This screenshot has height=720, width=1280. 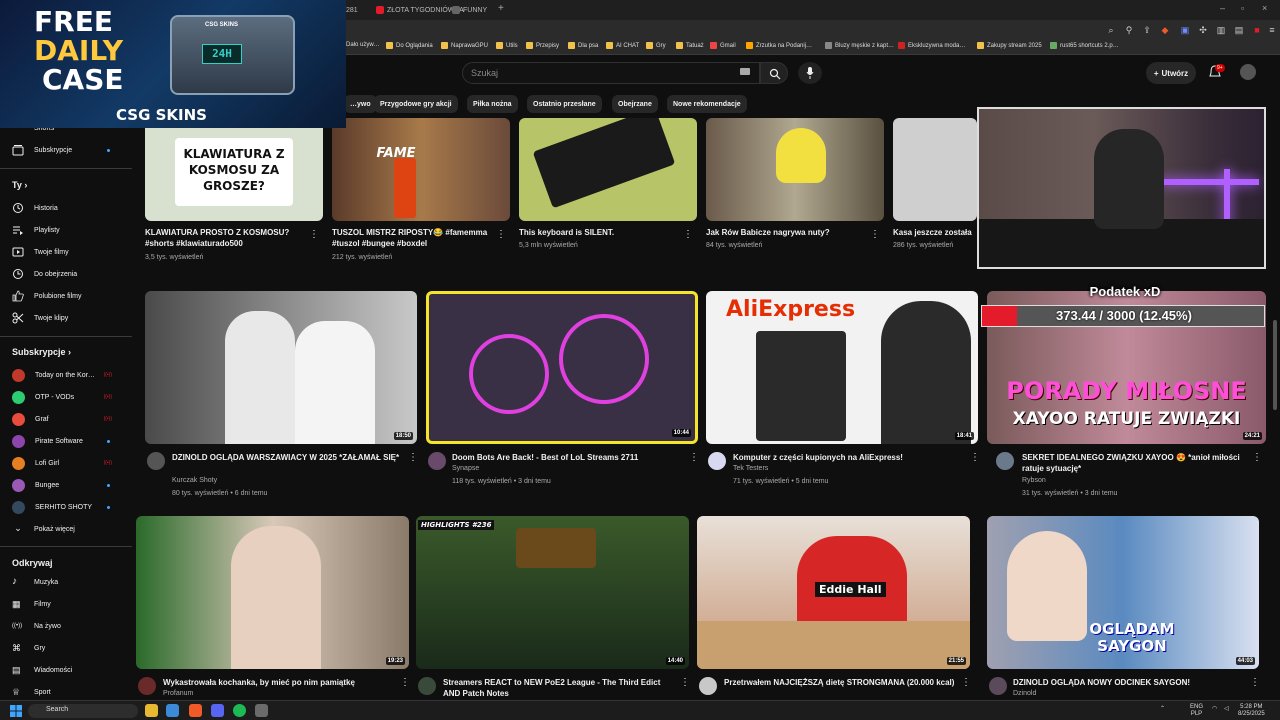 What do you see at coordinates (41, 352) in the screenshot?
I see `section-heading-subscriptions: Subskrypcje ›` at bounding box center [41, 352].